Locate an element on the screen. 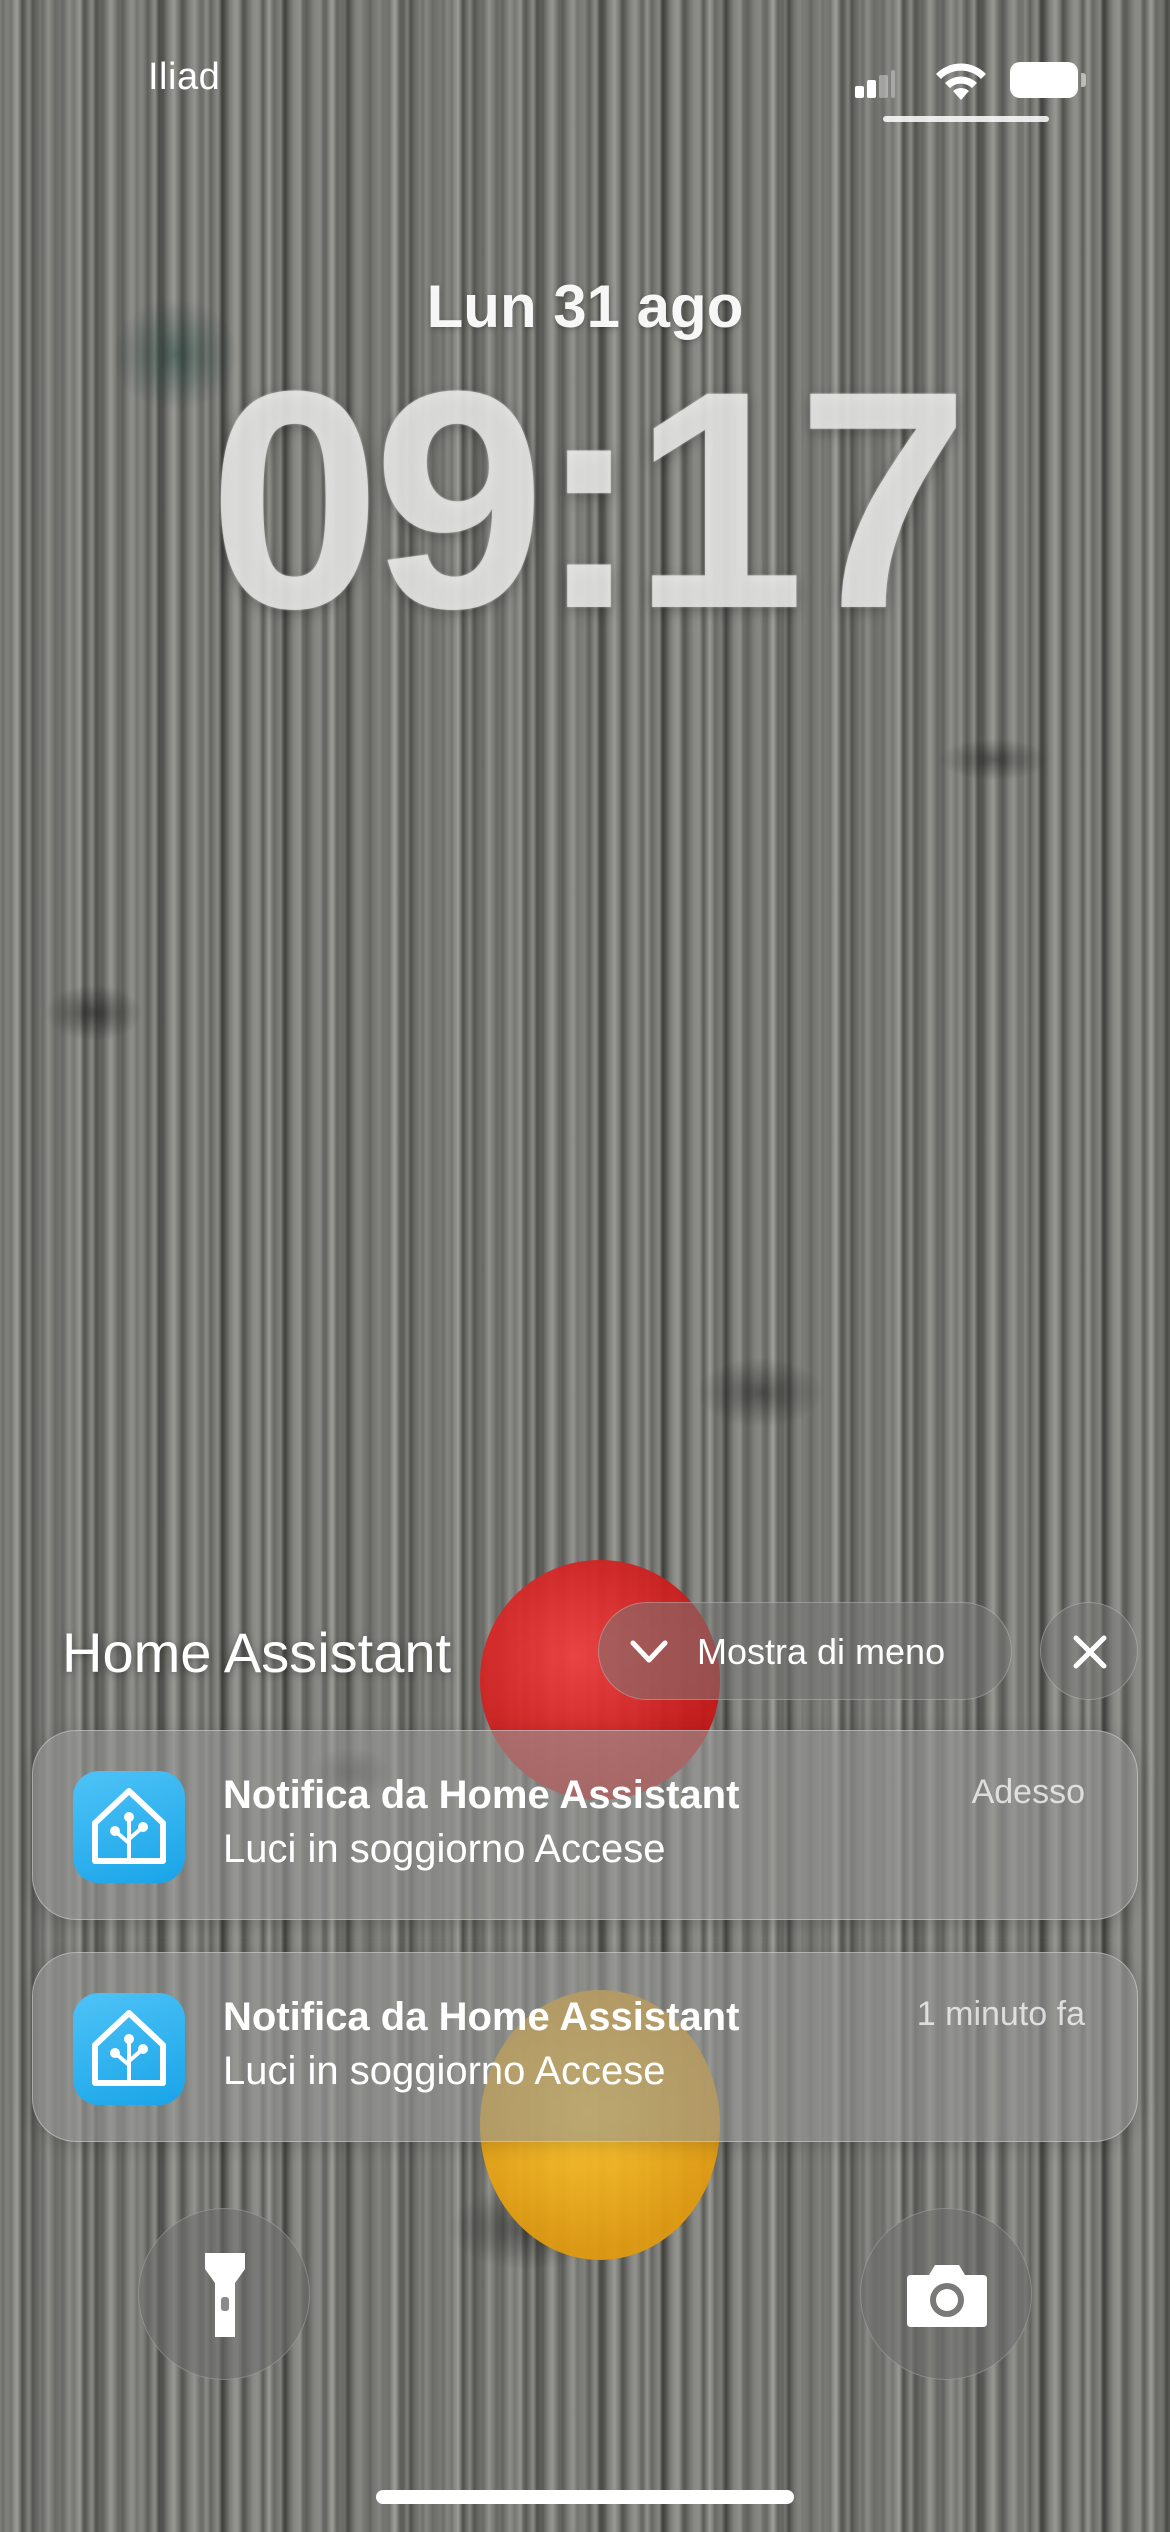 The height and width of the screenshot is (2532, 1170). flashlight-icon is located at coordinates (225, 2295).